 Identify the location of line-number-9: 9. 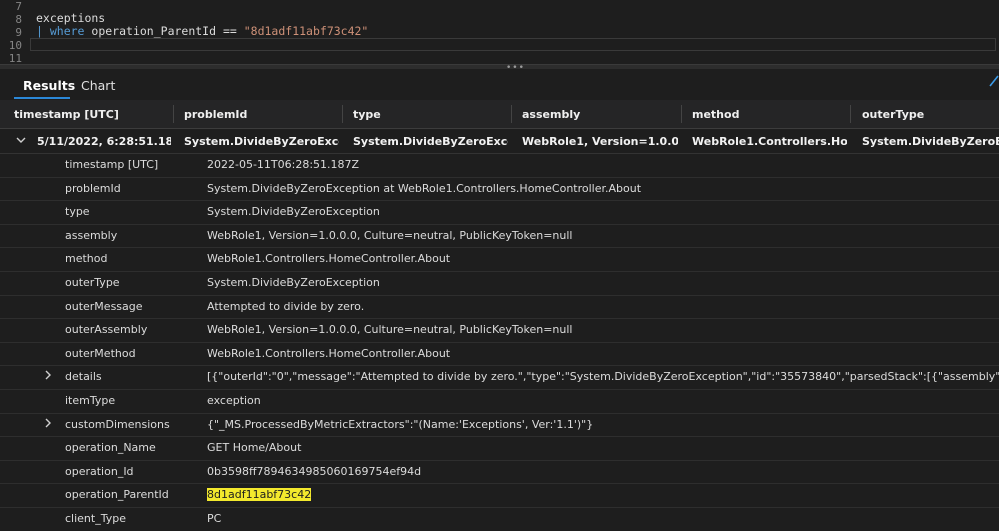
(18, 32).